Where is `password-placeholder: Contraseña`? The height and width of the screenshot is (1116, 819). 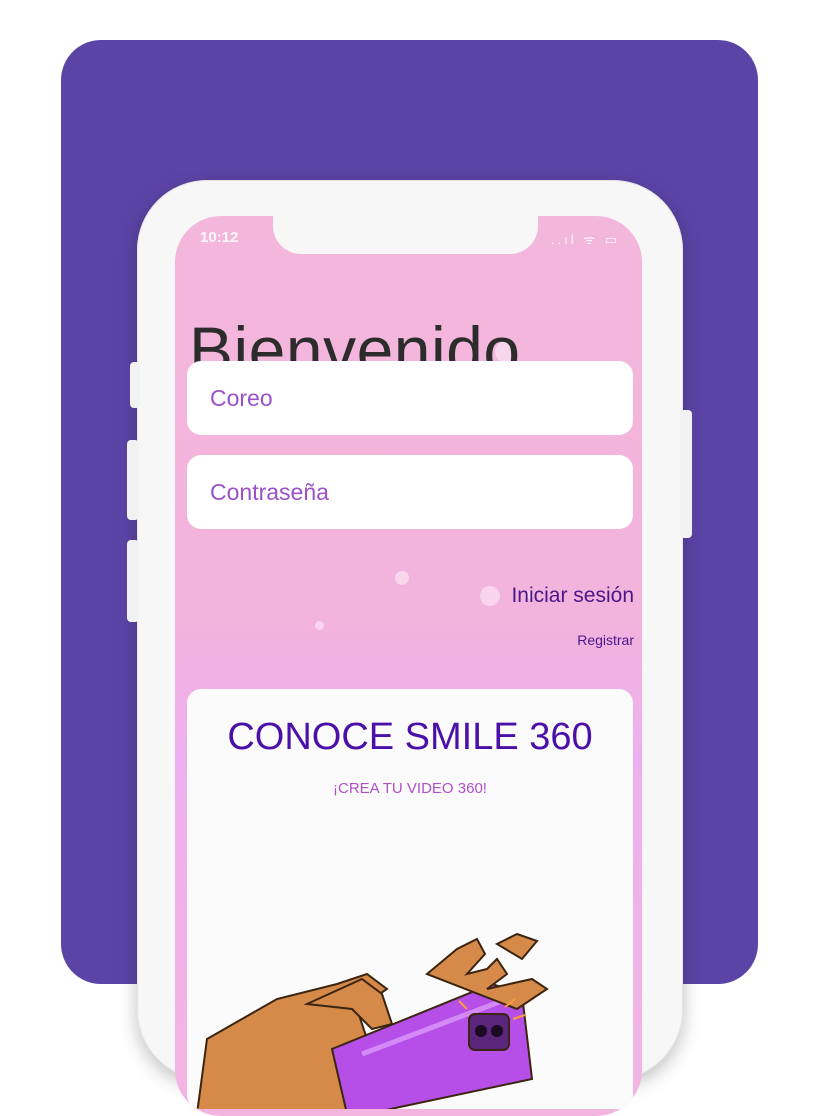 password-placeholder: Contraseña is located at coordinates (269, 491).